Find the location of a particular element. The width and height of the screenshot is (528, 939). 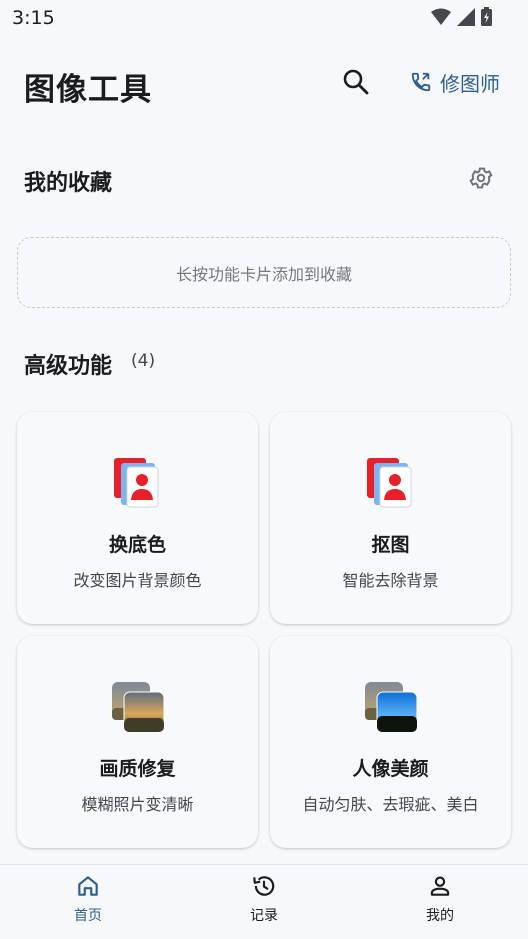

card-desc: 改变图片背景颜色 is located at coordinates (137, 580).